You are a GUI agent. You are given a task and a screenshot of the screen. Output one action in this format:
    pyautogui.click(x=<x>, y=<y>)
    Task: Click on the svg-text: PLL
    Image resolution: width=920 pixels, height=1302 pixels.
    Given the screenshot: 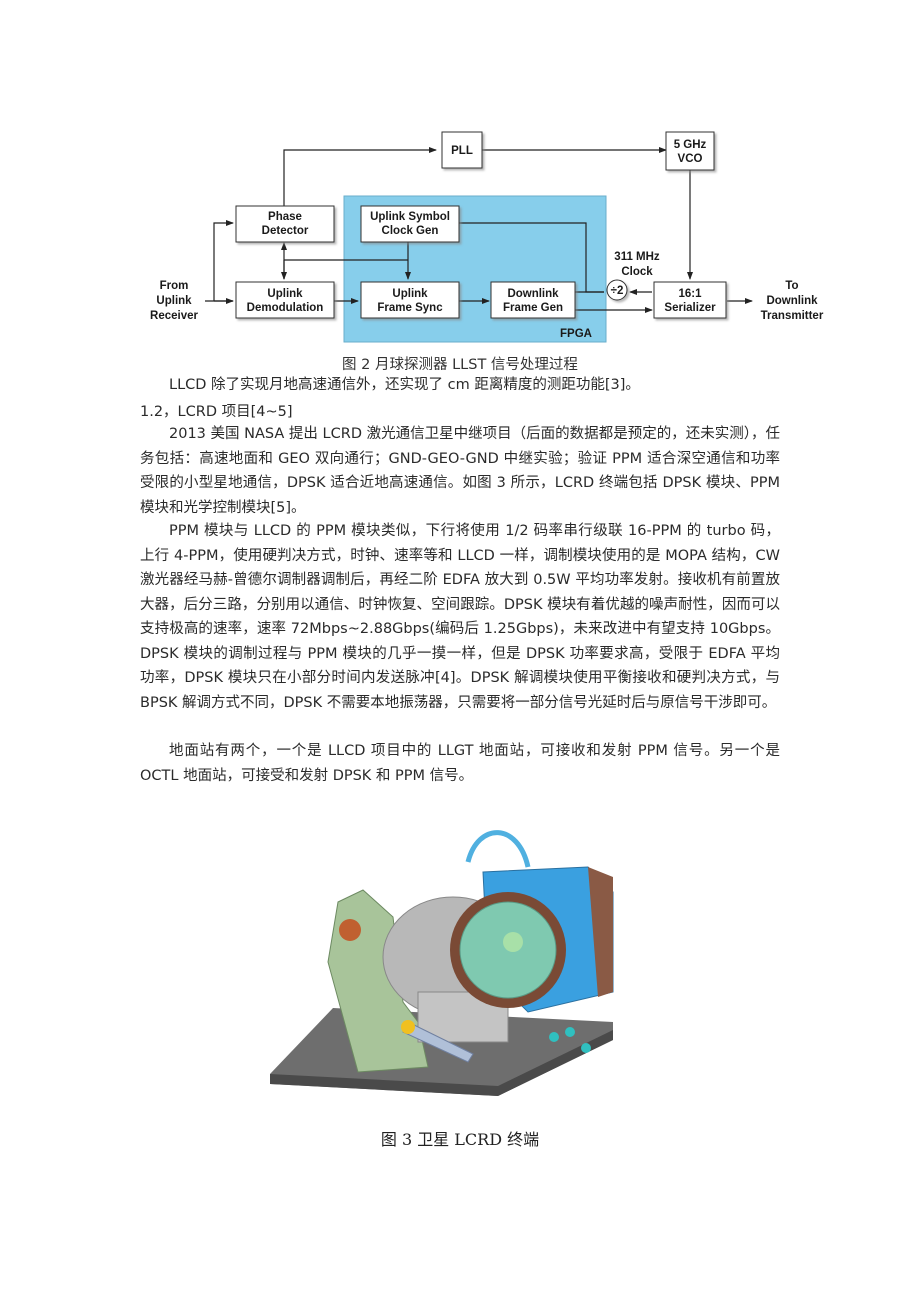 What is the action you would take?
    pyautogui.click(x=462, y=151)
    